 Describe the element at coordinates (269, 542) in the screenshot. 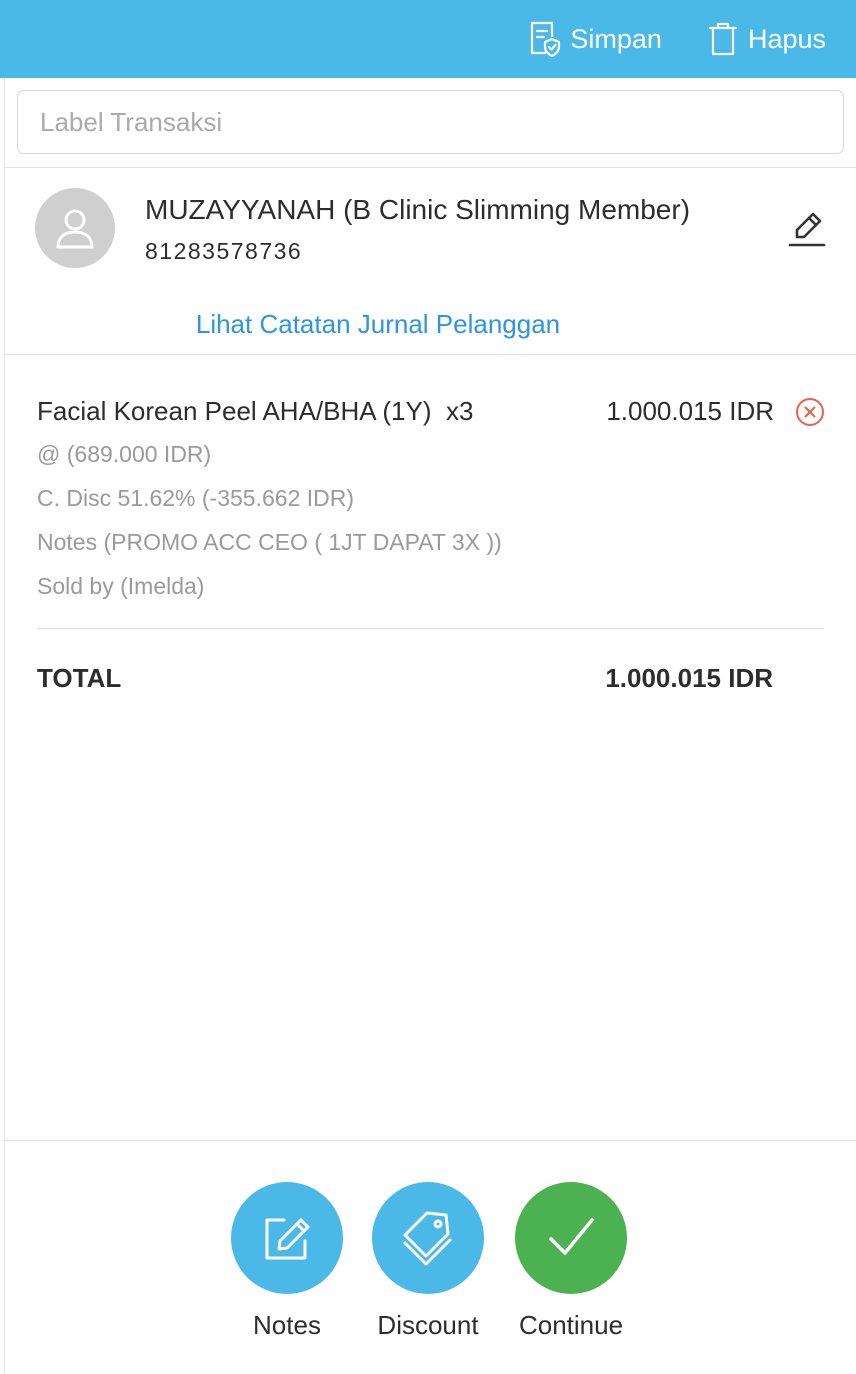

I see `item-notes: Notes (PROMO ACC CEO ( 1JT DAPAT 3X ))` at that location.